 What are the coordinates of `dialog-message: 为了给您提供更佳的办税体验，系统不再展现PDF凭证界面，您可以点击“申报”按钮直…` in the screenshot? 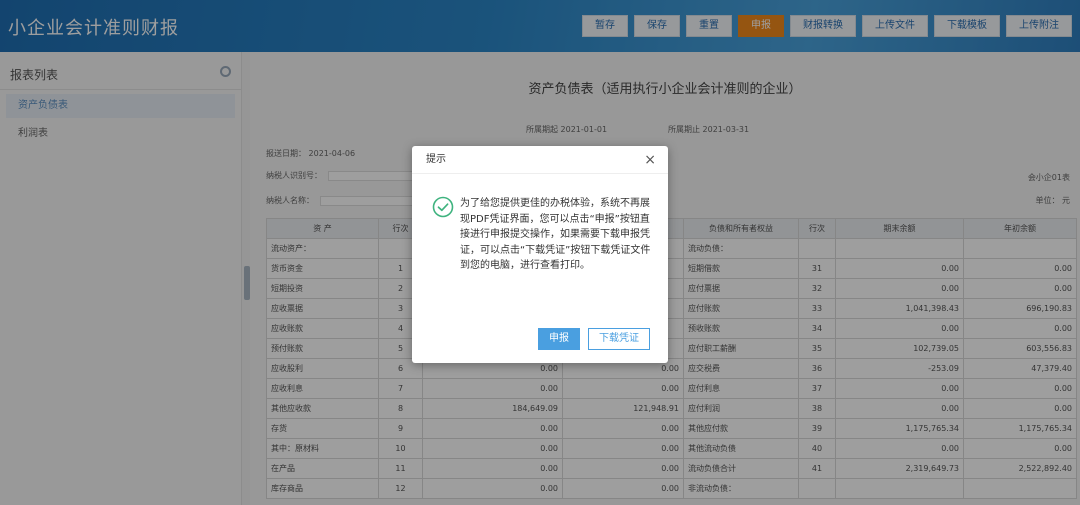 It's located at (555, 234).